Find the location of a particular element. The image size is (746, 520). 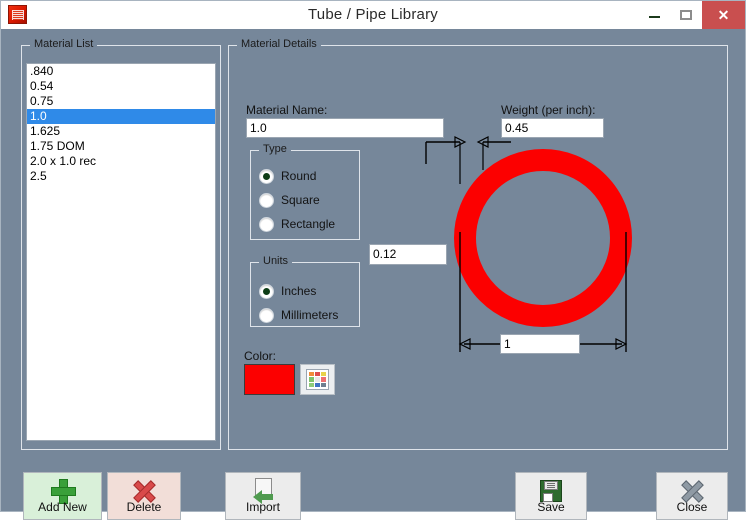

add-new-button: Add New is located at coordinates (62, 496).